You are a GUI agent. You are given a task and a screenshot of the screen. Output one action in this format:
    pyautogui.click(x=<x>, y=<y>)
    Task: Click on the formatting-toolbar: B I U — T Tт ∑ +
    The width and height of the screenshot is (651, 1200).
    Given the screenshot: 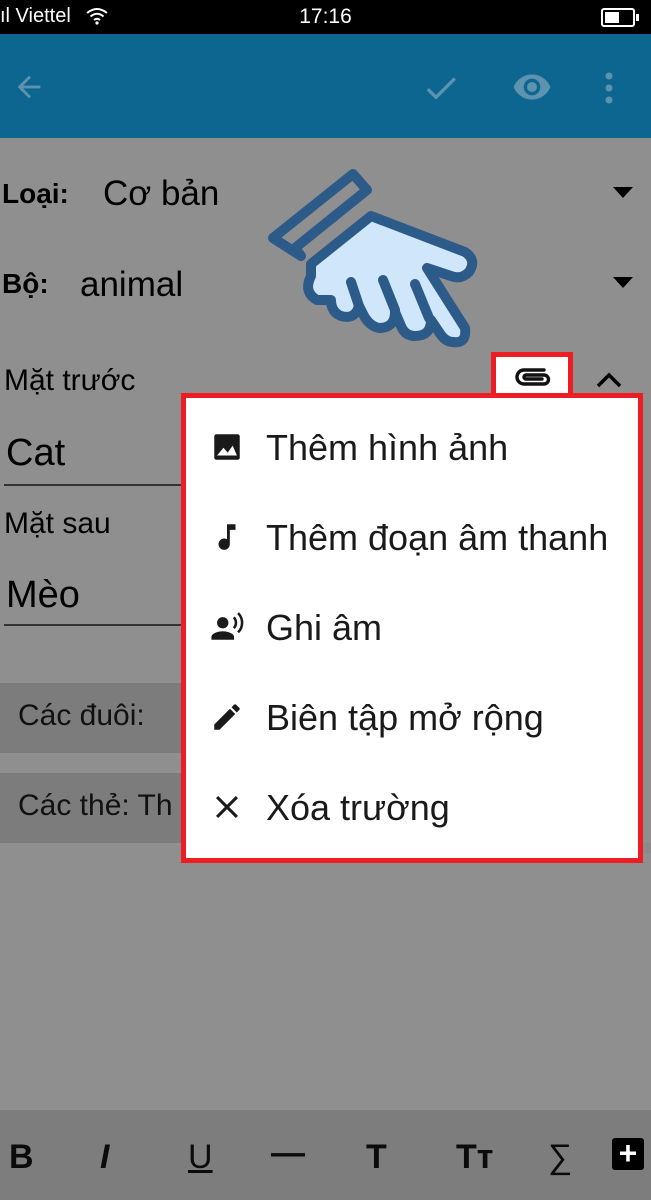 What is the action you would take?
    pyautogui.click(x=325, y=1155)
    